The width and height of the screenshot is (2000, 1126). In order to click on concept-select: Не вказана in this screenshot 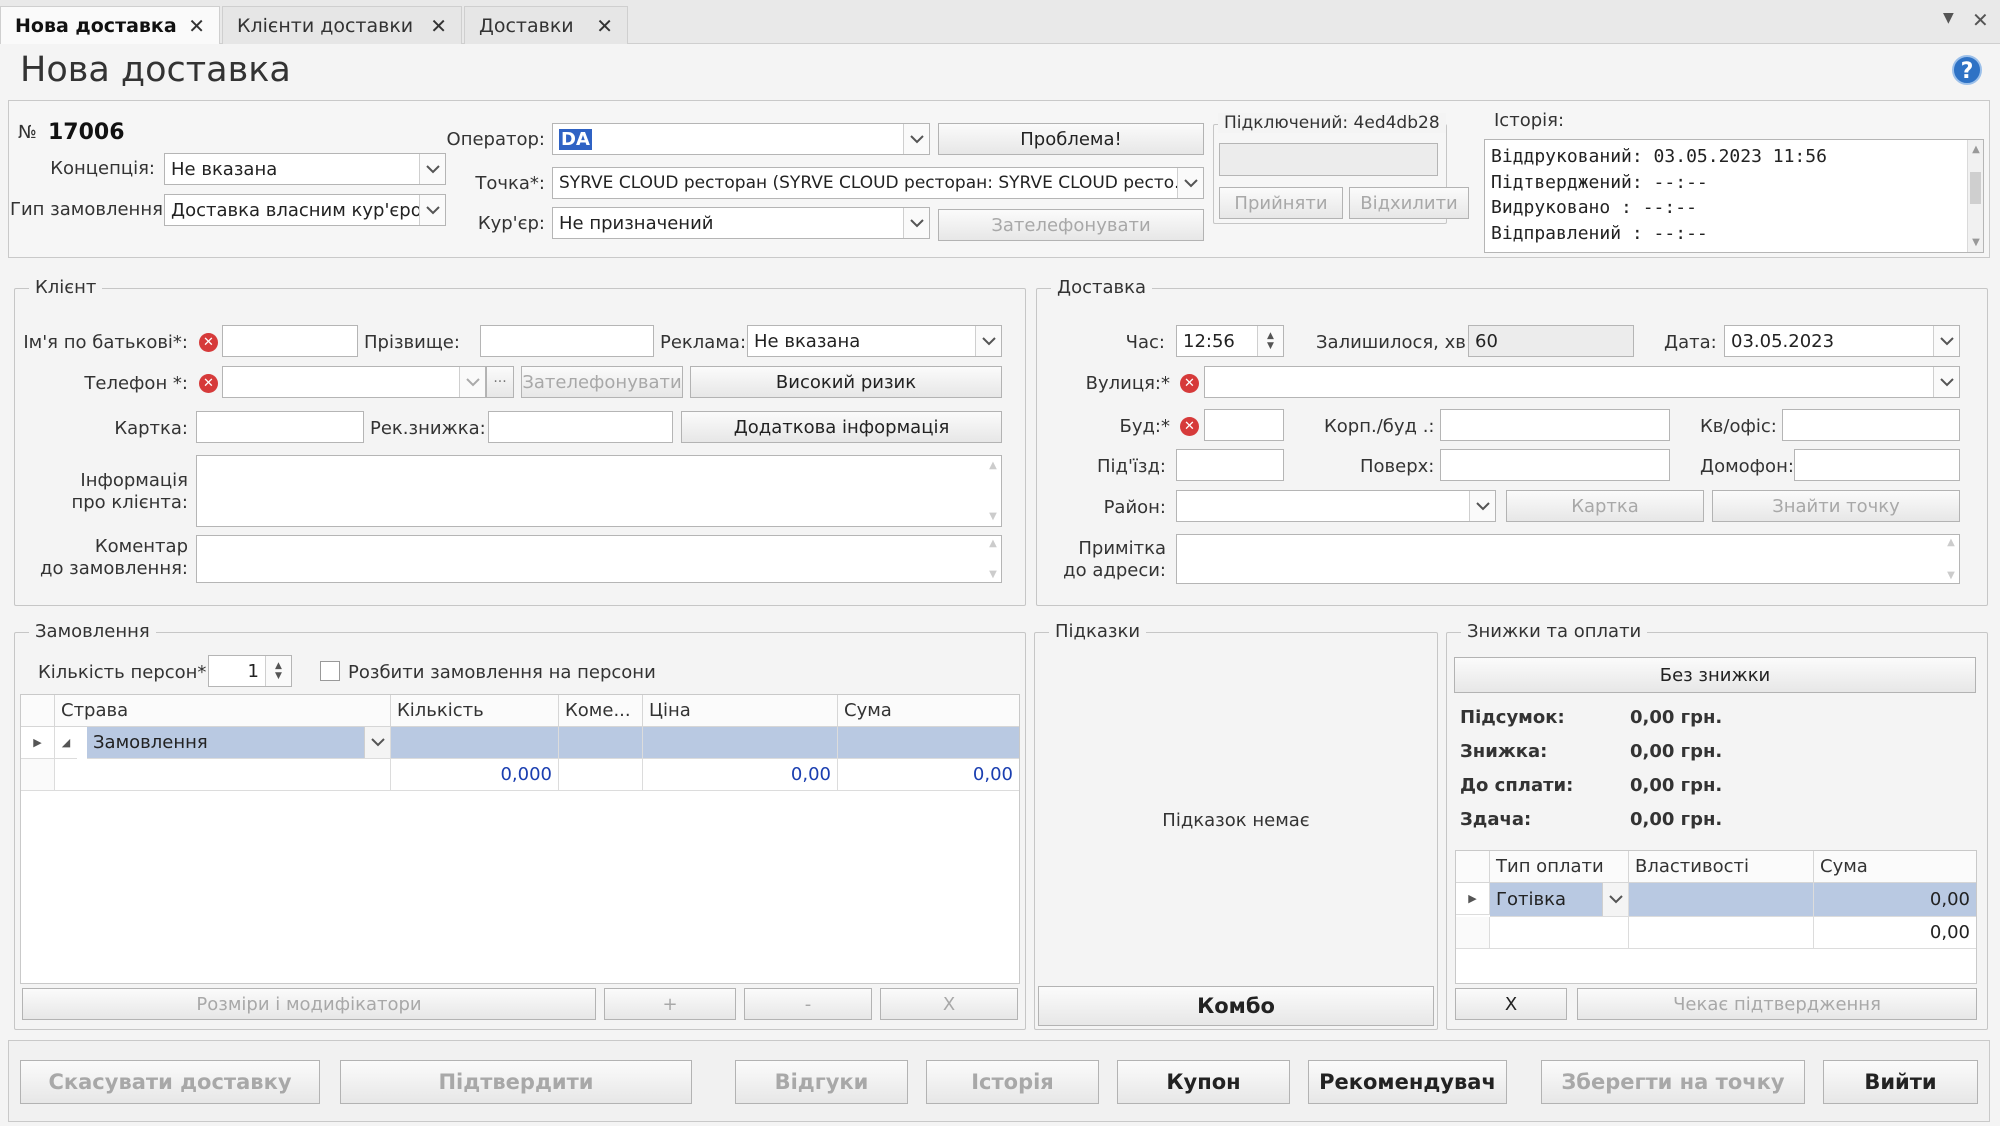, I will do `click(305, 169)`.